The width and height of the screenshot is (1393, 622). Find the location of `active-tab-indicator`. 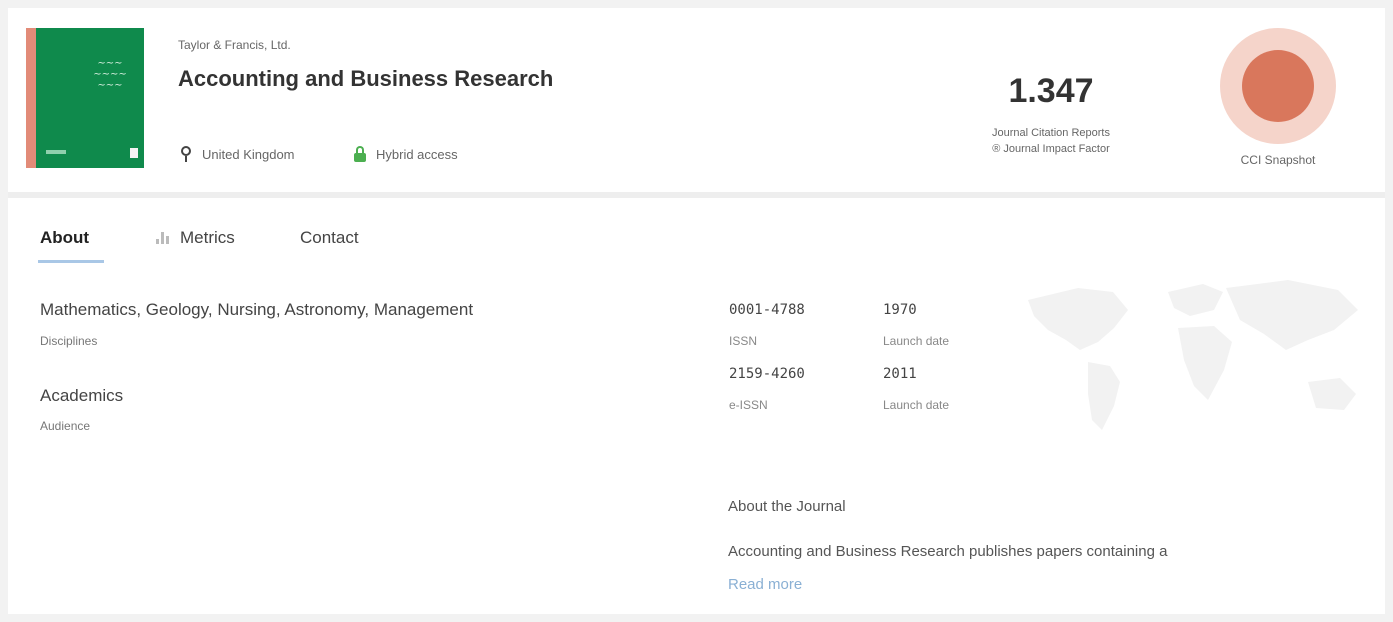

active-tab-indicator is located at coordinates (71, 261).